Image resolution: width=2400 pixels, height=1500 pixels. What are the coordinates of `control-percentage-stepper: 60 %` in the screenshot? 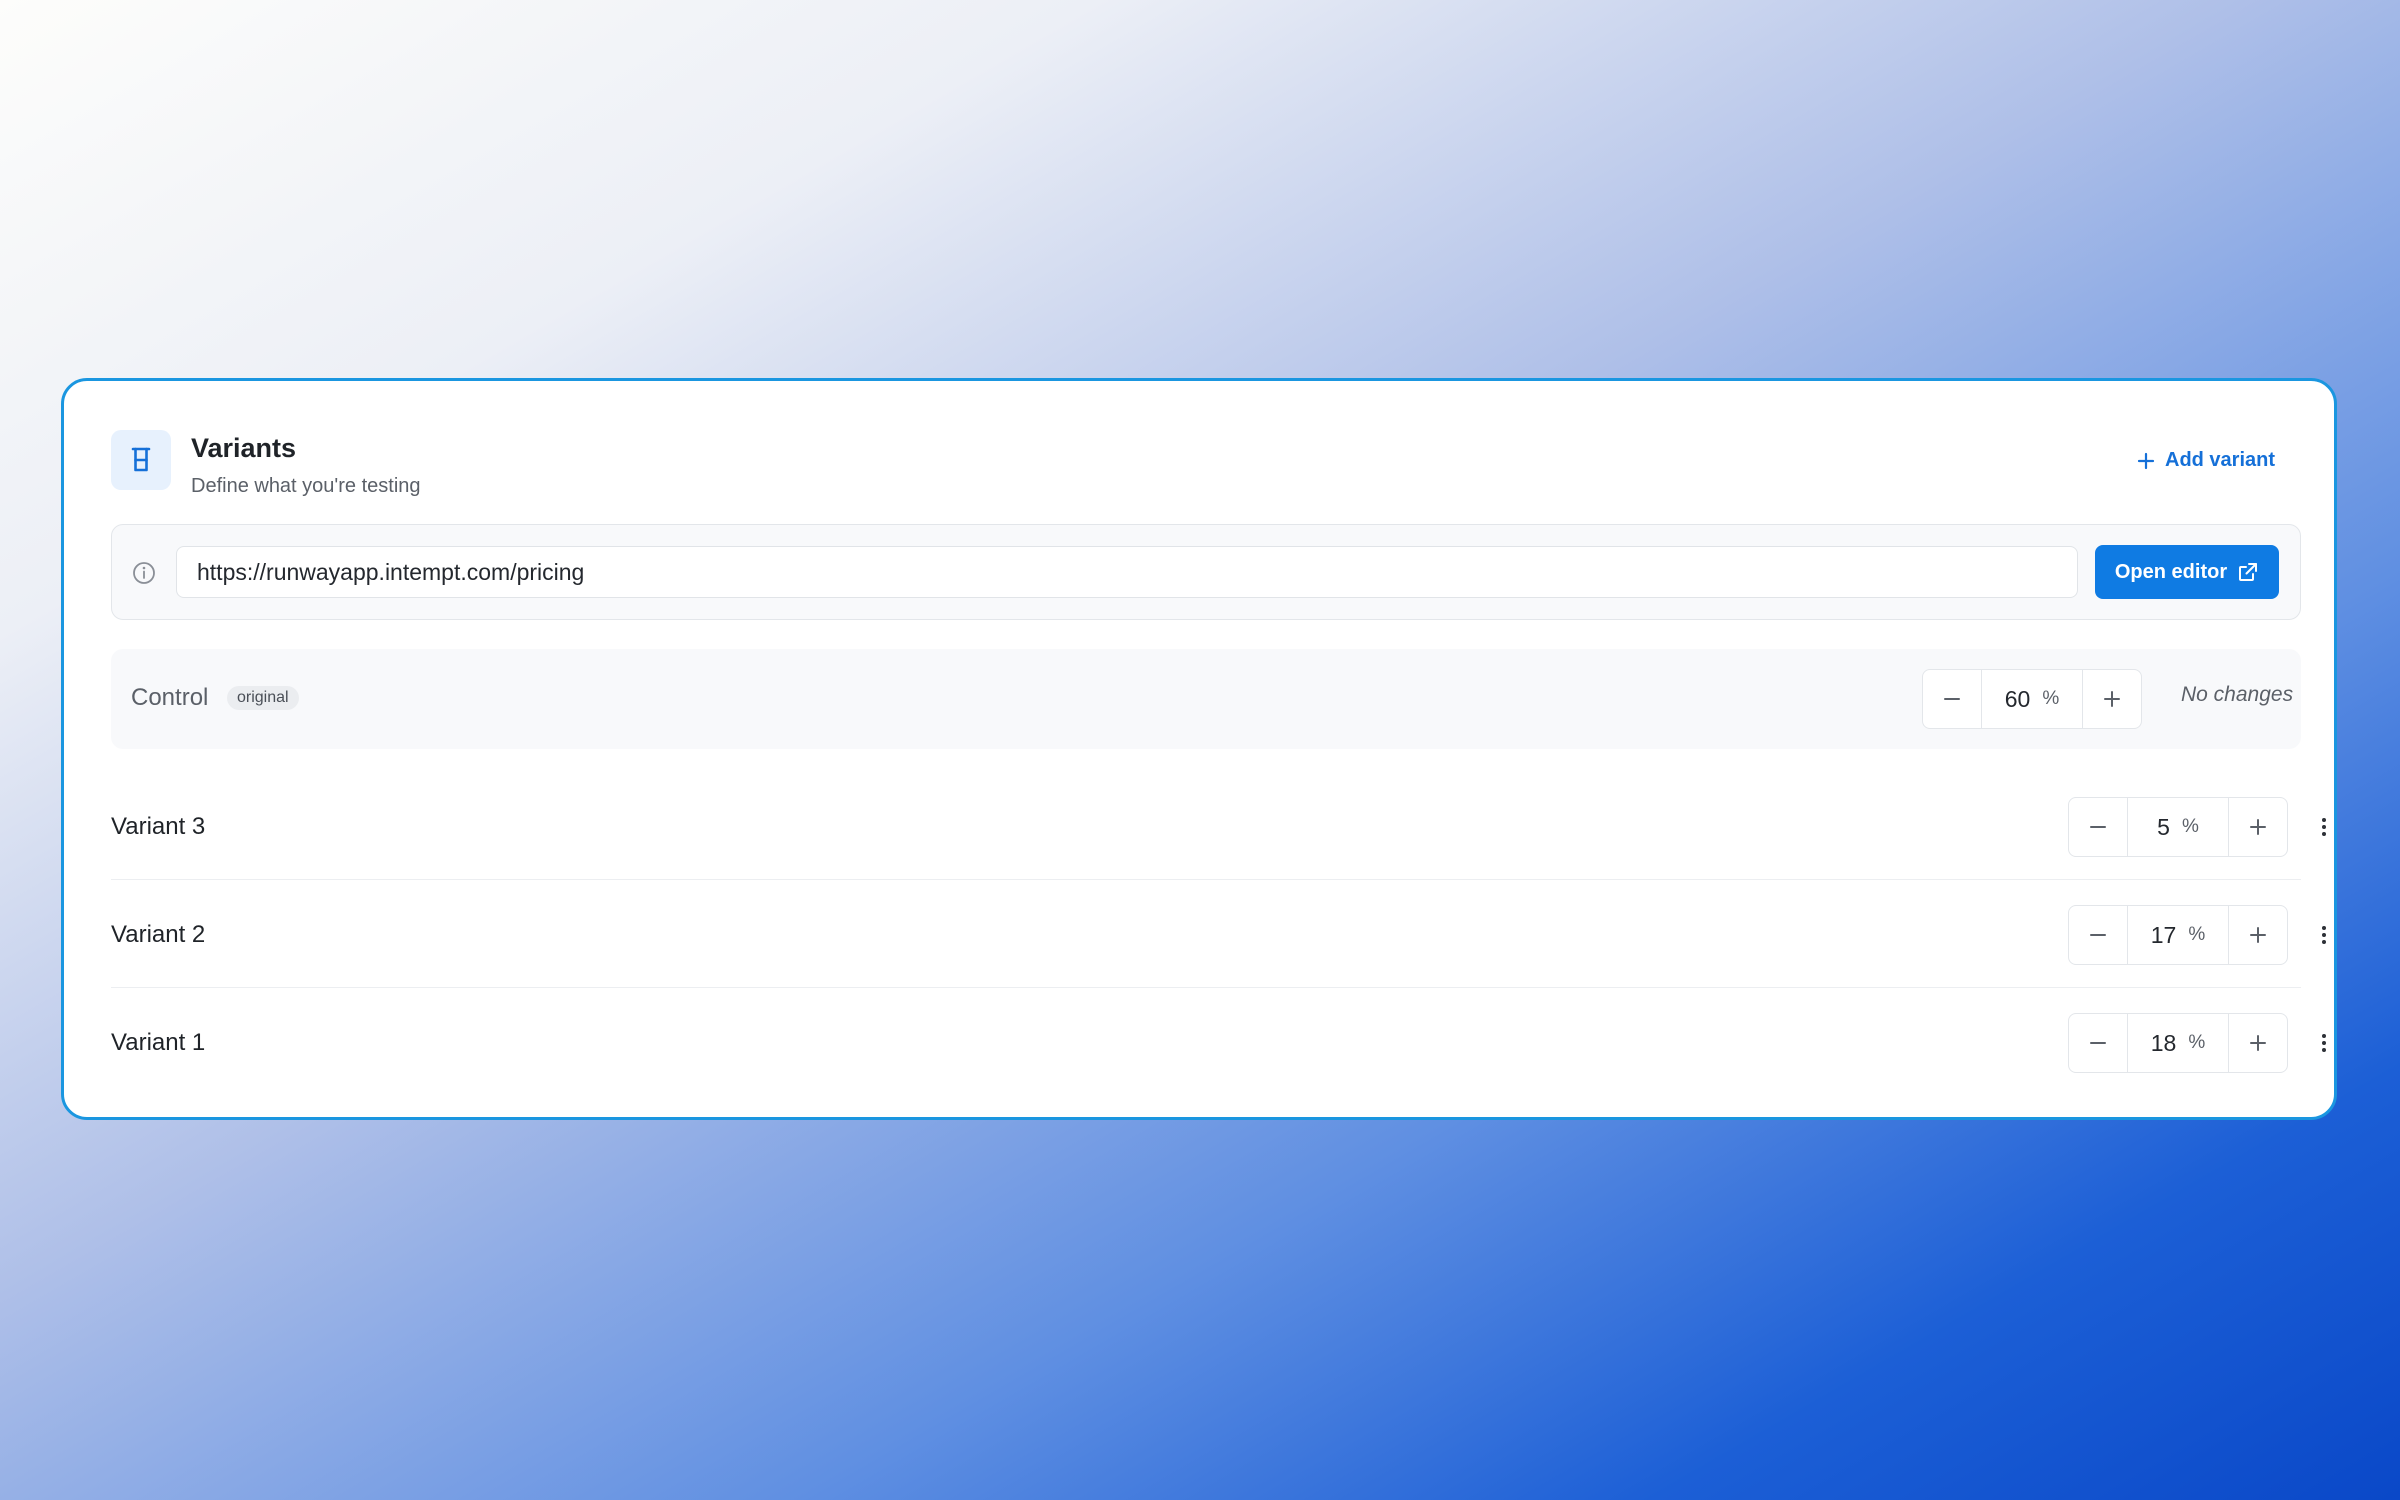 It's located at (2032, 699).